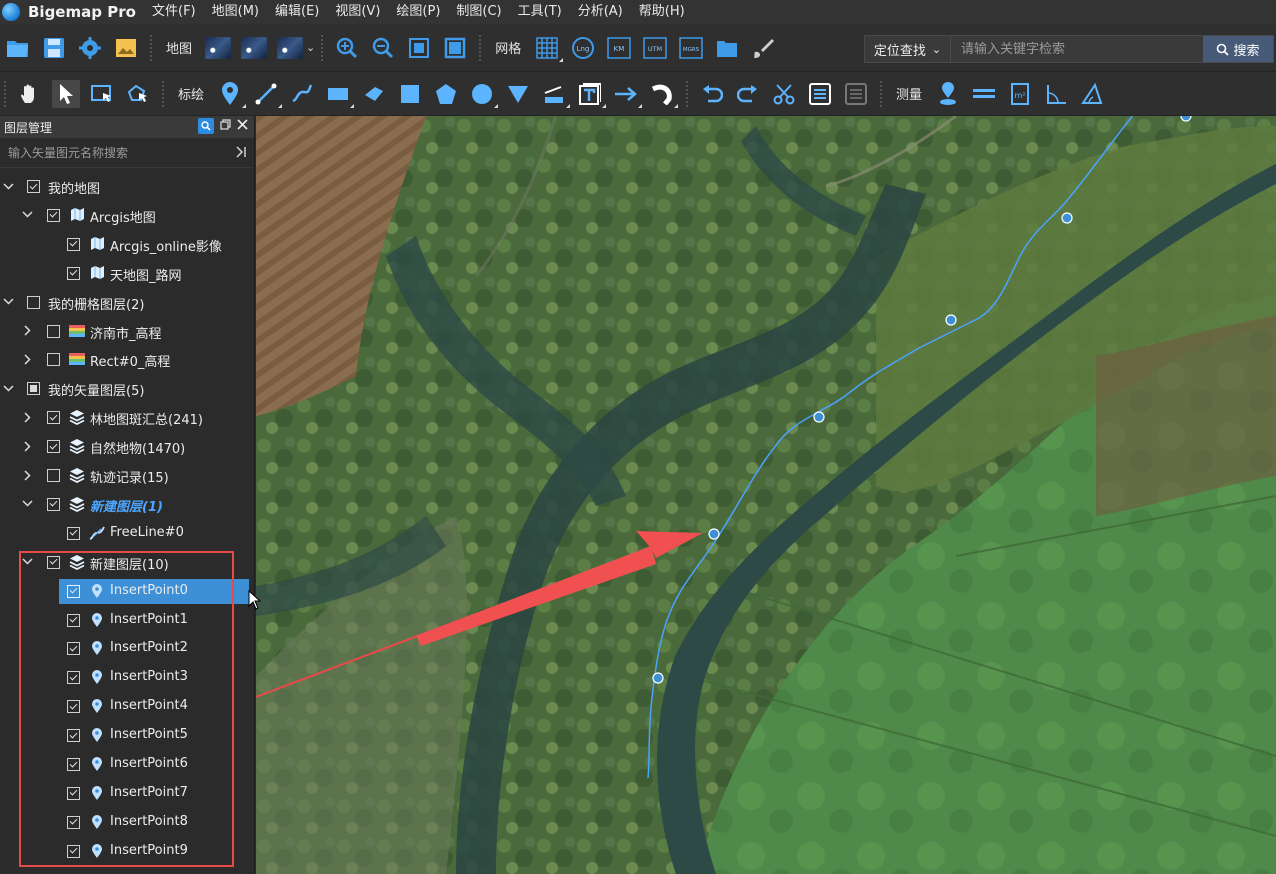 The image size is (1276, 874). Describe the element at coordinates (663, 94) in the screenshot. I see `curve-arrow-icon` at that location.